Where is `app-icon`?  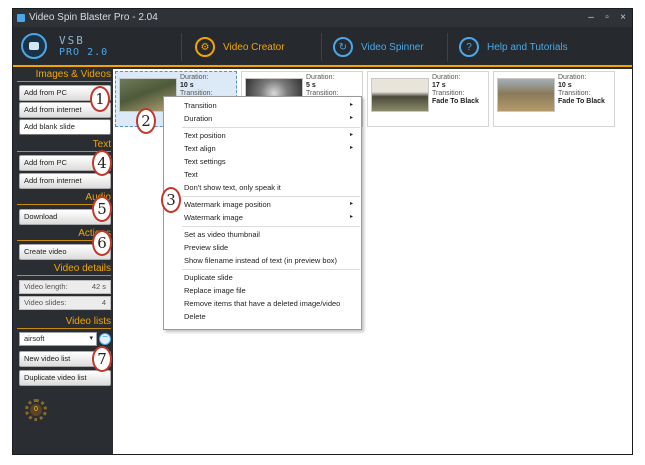 app-icon is located at coordinates (21, 18).